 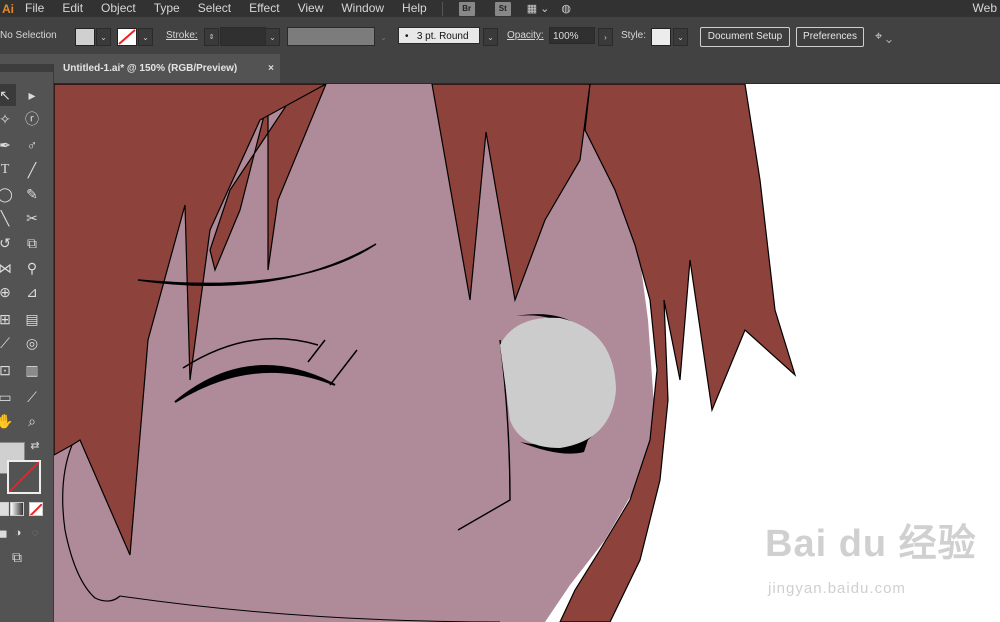 What do you see at coordinates (8, 370) in the screenshot?
I see `symbol-sprayer-tool-icon: ⊡` at bounding box center [8, 370].